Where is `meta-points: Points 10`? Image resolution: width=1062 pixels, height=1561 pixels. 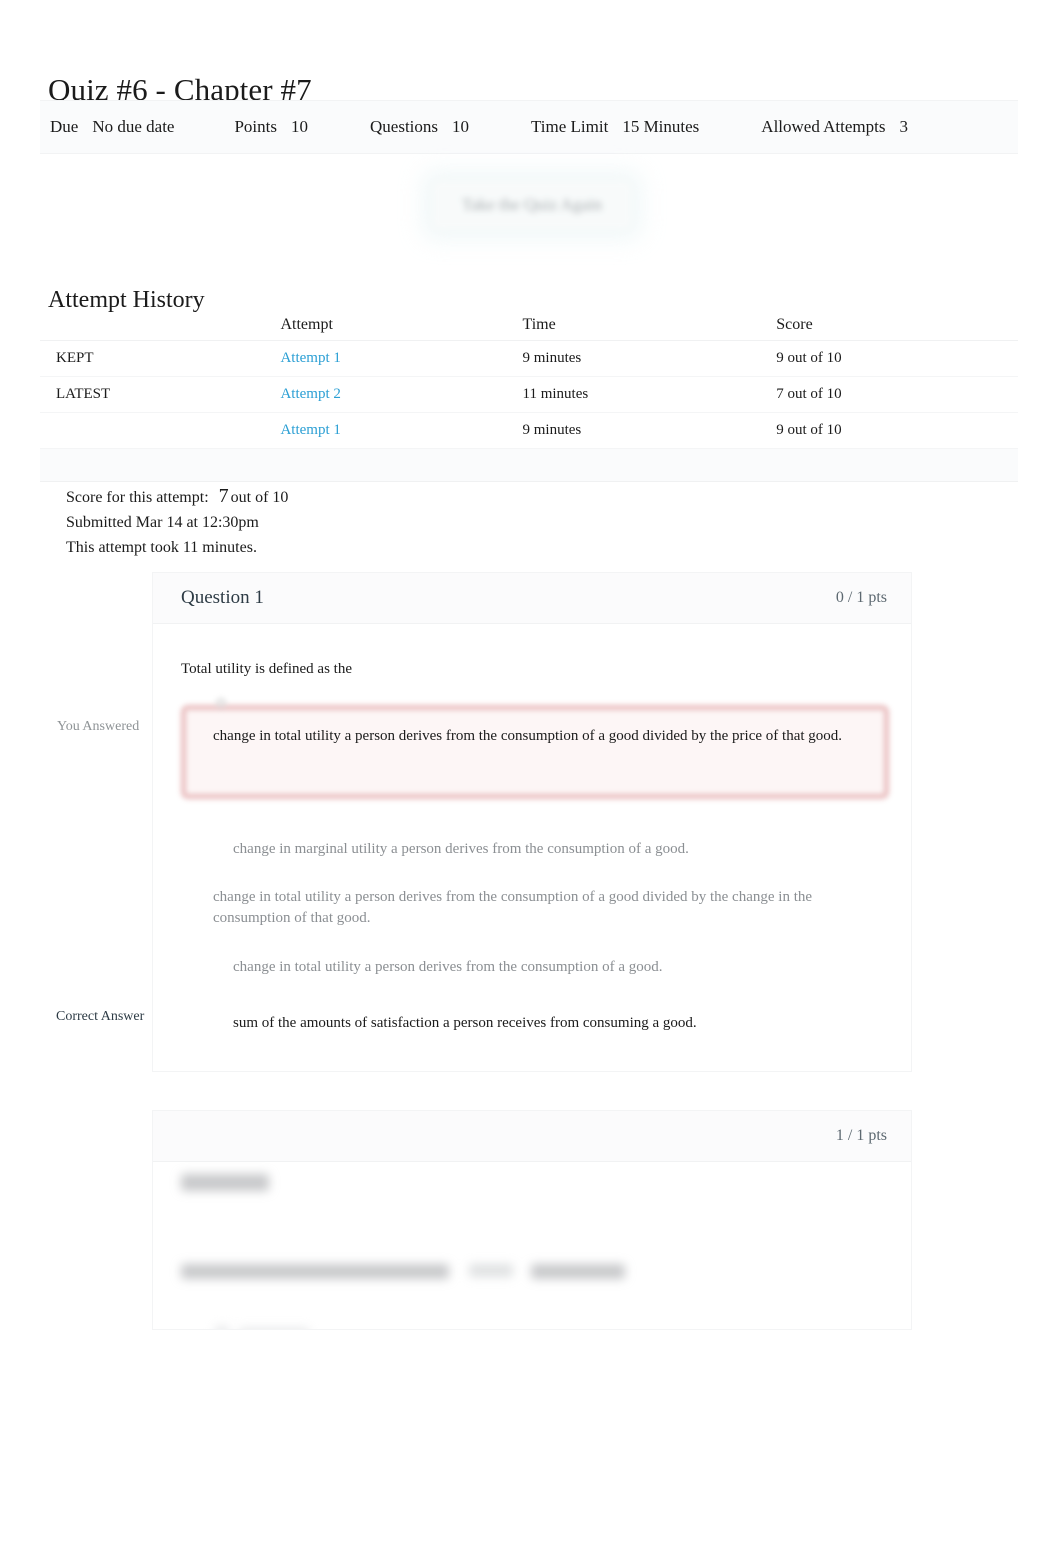 meta-points: Points 10 is located at coordinates (271, 127).